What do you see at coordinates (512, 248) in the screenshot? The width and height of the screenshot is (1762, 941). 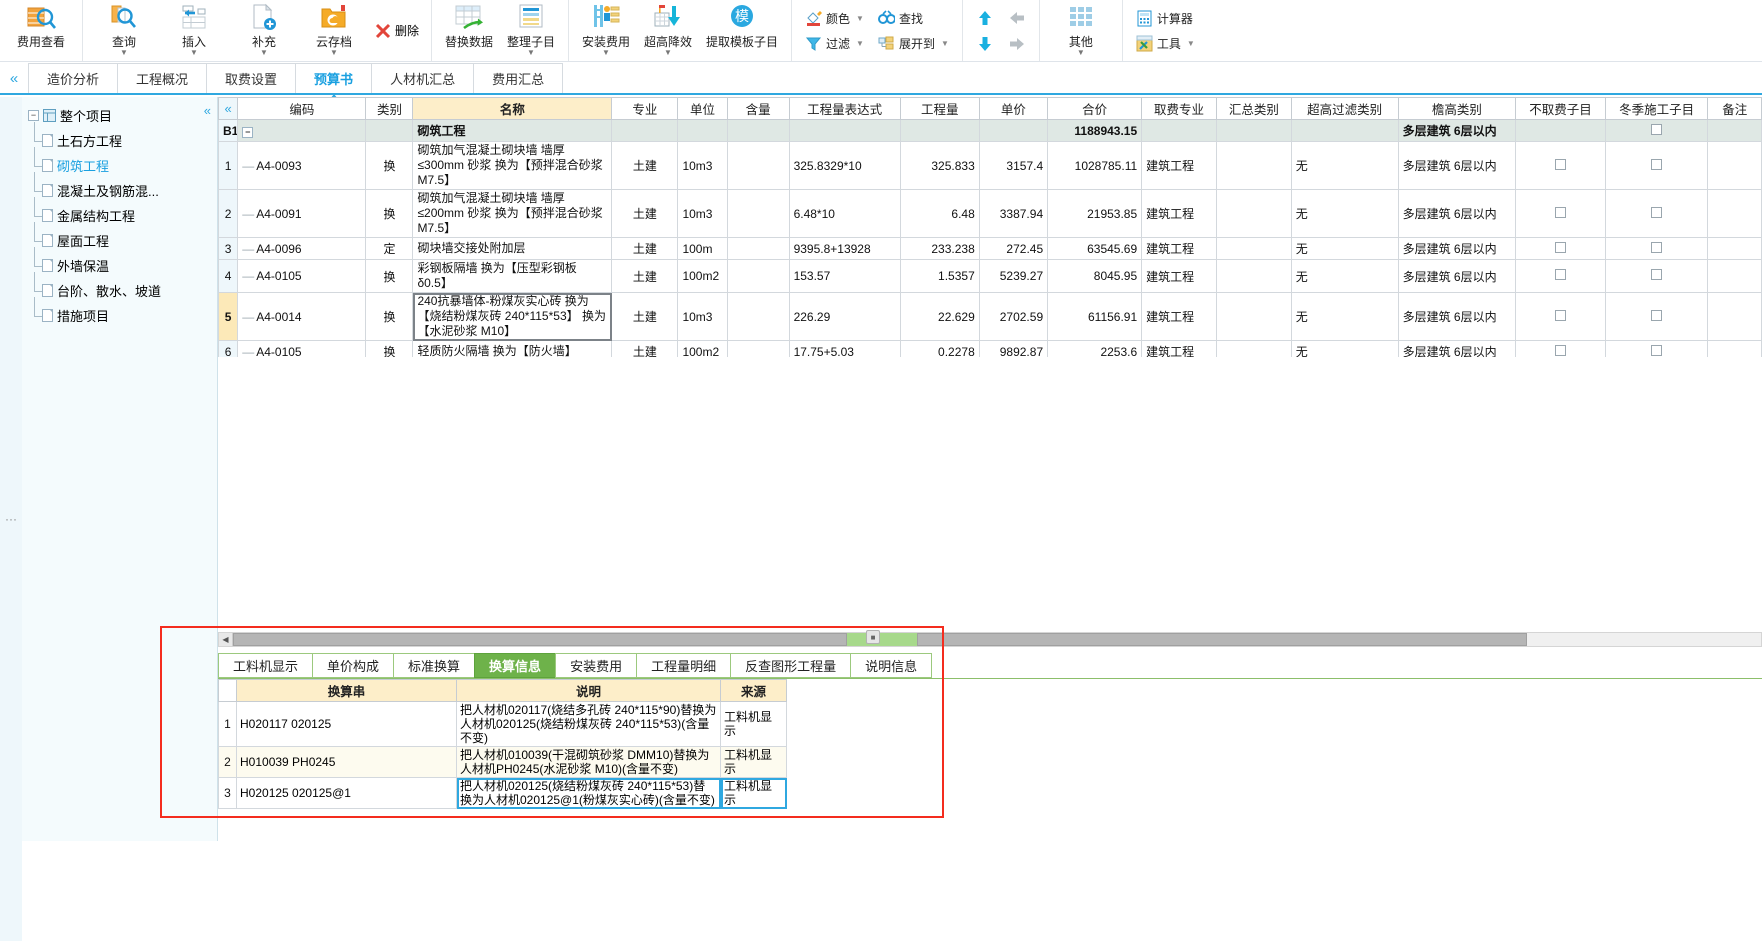 I see `row-name: 砌块墙交接处附加层` at bounding box center [512, 248].